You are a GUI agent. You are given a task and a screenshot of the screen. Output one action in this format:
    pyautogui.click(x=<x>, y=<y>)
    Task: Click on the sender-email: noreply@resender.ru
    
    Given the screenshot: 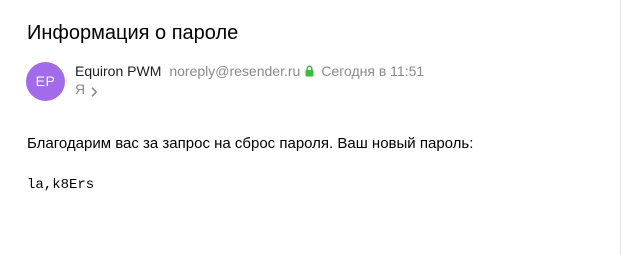 What is the action you would take?
    pyautogui.click(x=234, y=71)
    